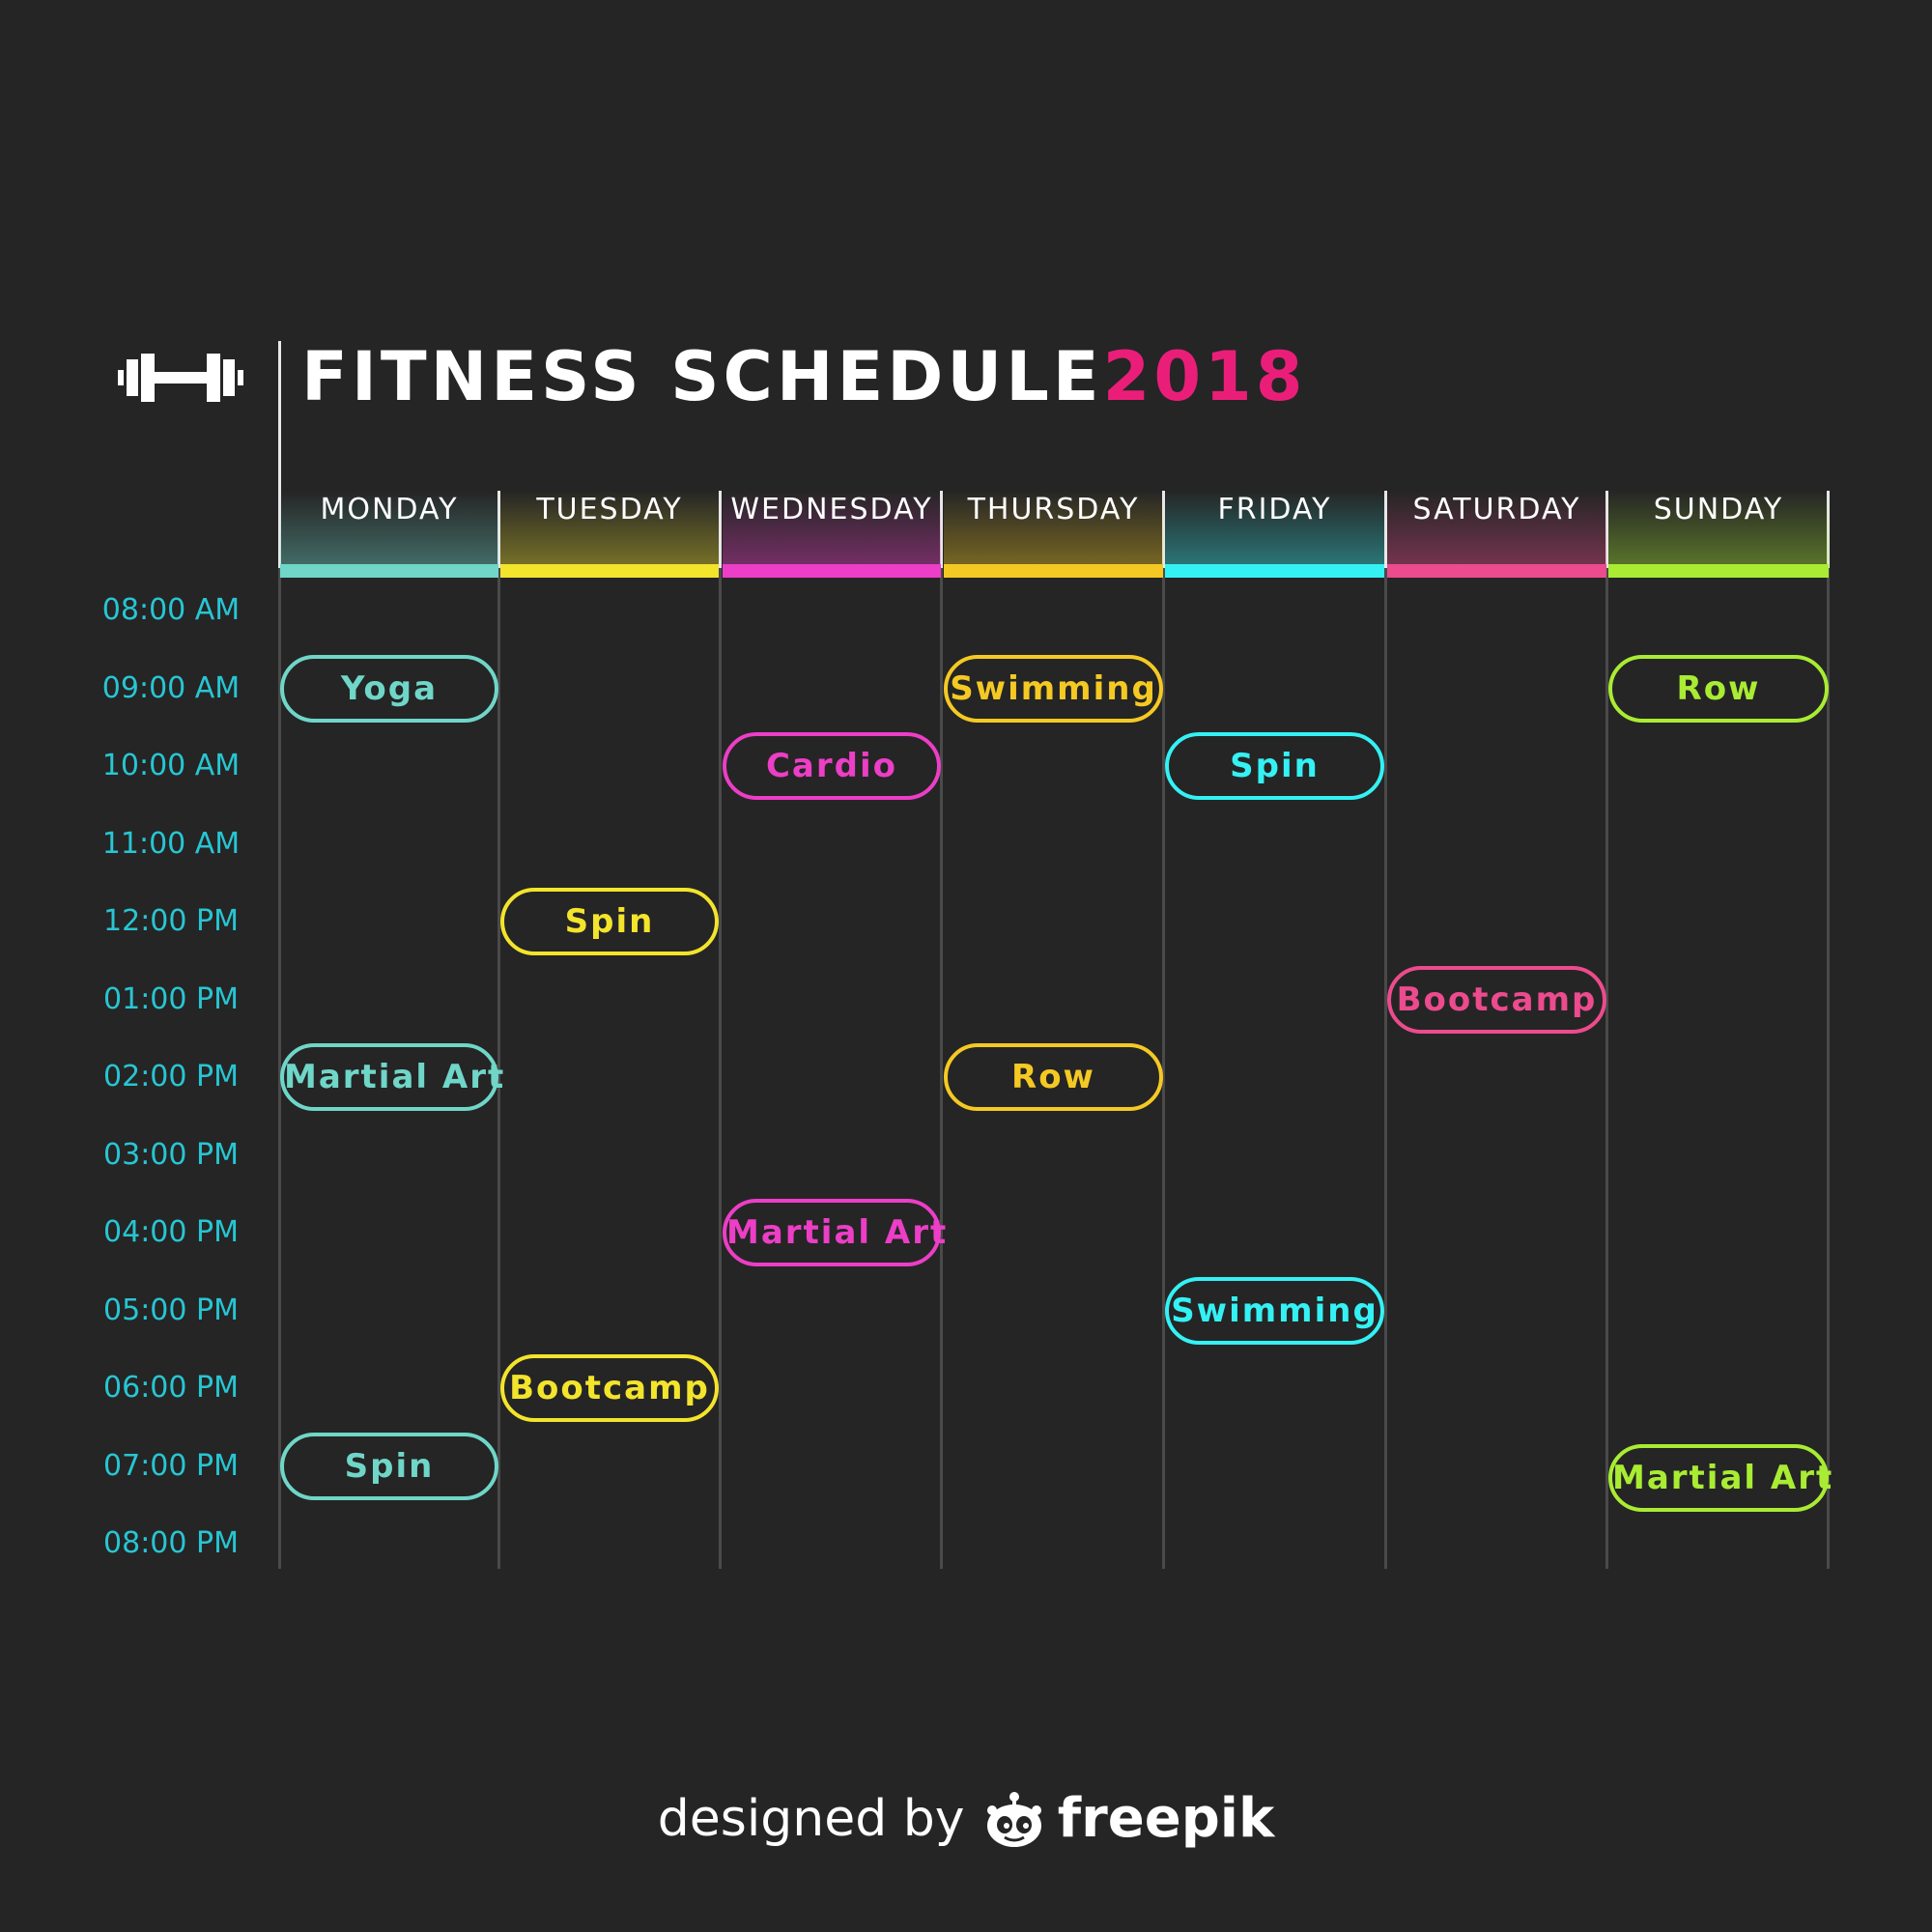 The width and height of the screenshot is (1932, 1932). I want to click on page-title: FITNESS SCHEDULE2018, so click(803, 376).